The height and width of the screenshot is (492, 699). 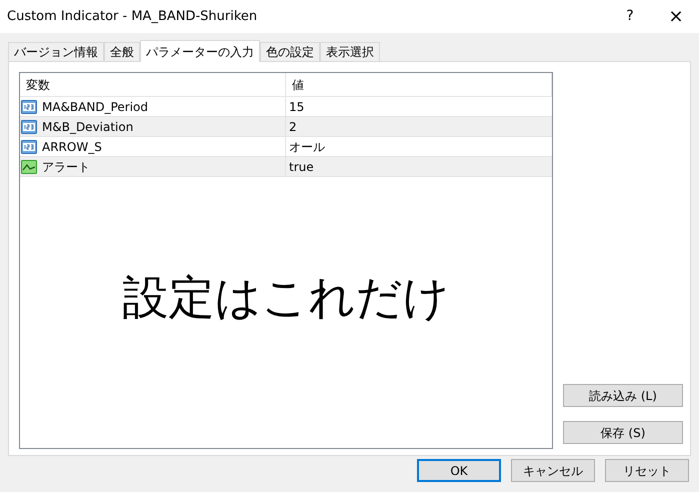 What do you see at coordinates (630, 16) in the screenshot?
I see `help-button: ?` at bounding box center [630, 16].